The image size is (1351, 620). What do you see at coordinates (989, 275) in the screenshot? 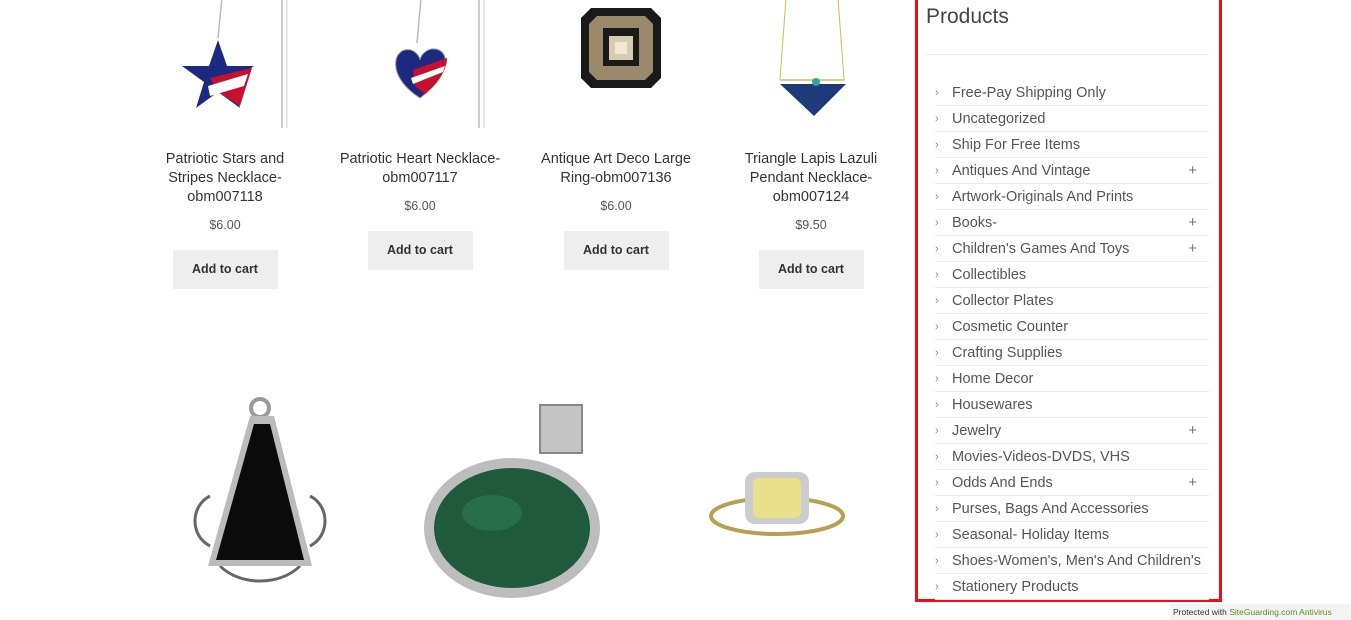
I see `category-label: Collectibles` at bounding box center [989, 275].